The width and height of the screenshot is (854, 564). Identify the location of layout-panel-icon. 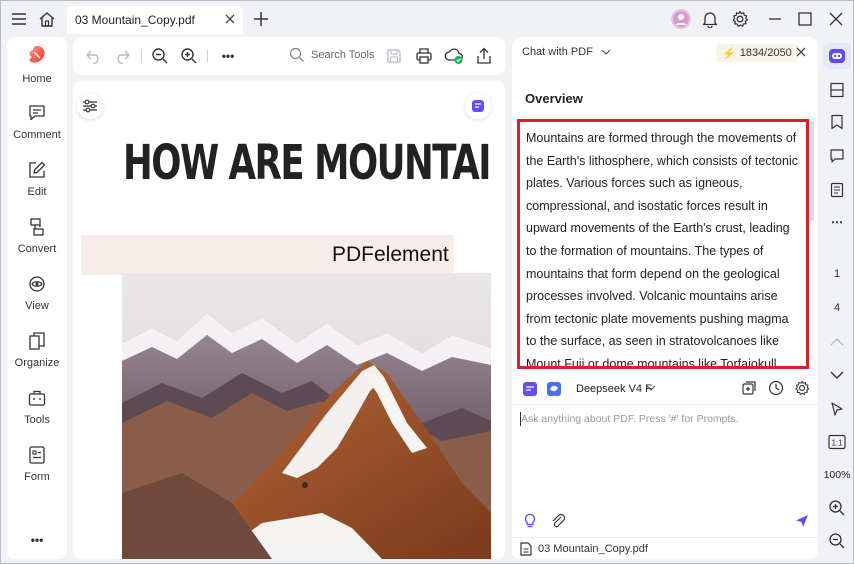
(837, 90).